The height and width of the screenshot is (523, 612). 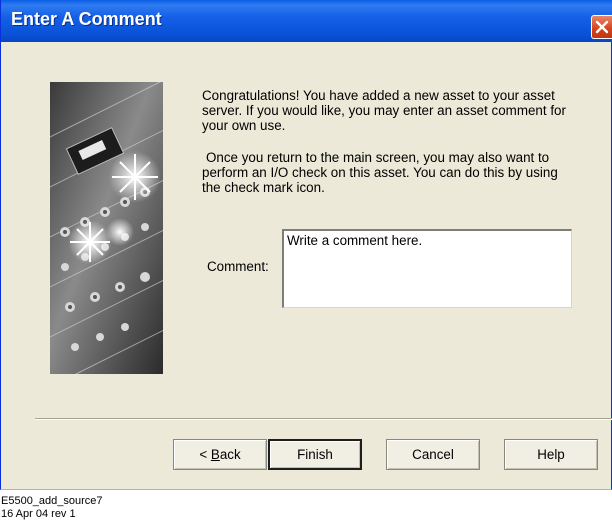 I want to click on back-button-rest: ack, so click(x=230, y=454).